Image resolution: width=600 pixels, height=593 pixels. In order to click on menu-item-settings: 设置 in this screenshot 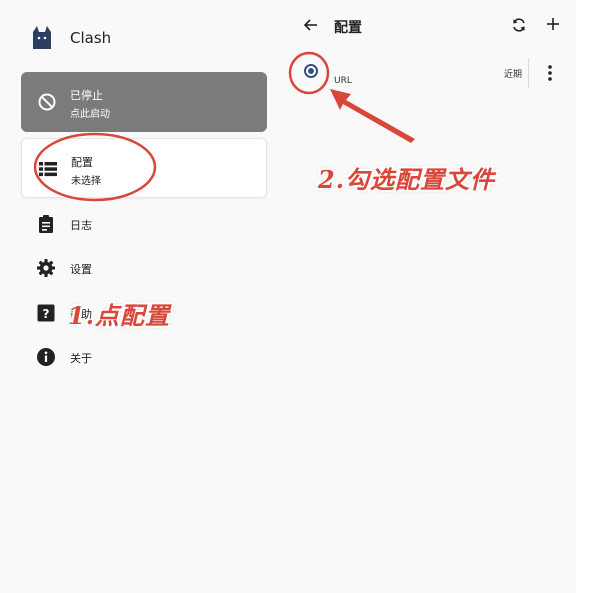, I will do `click(136, 268)`.